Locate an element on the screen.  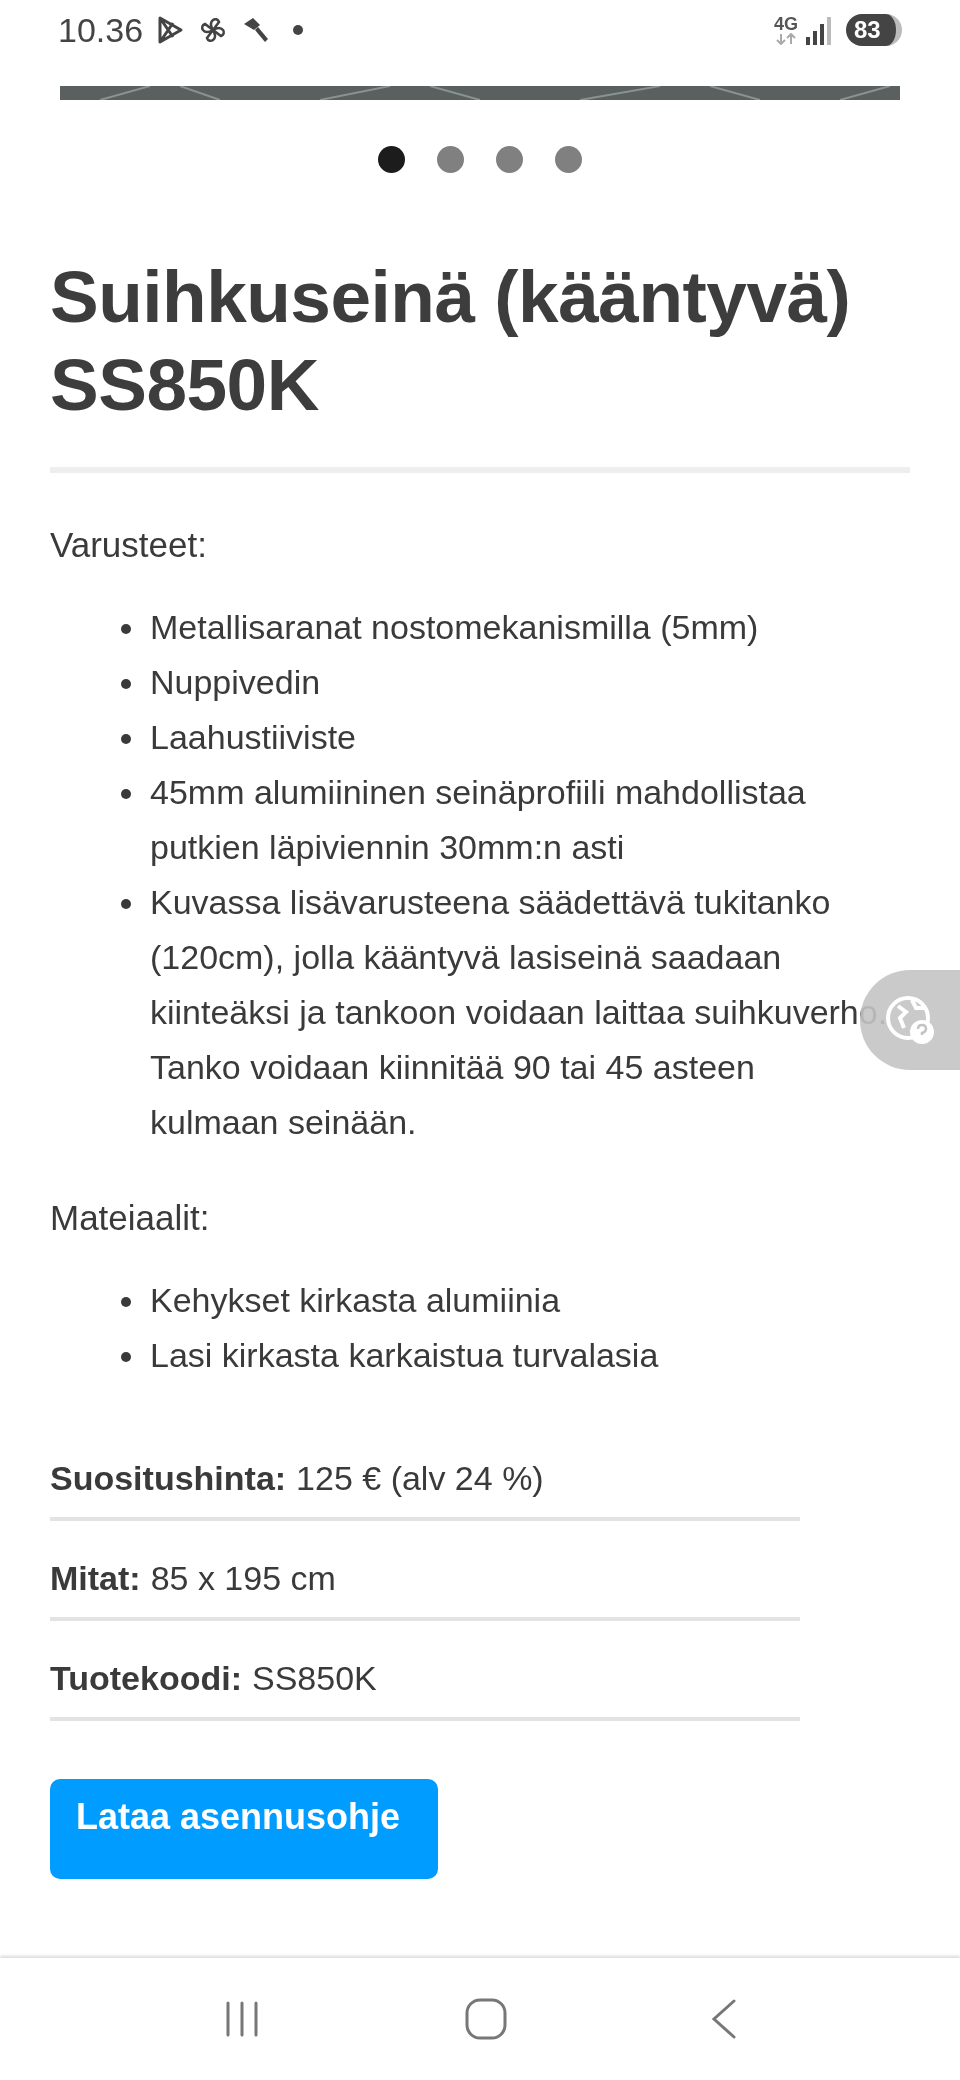
section-heading: Mateiaalit: is located at coordinates (130, 1218).